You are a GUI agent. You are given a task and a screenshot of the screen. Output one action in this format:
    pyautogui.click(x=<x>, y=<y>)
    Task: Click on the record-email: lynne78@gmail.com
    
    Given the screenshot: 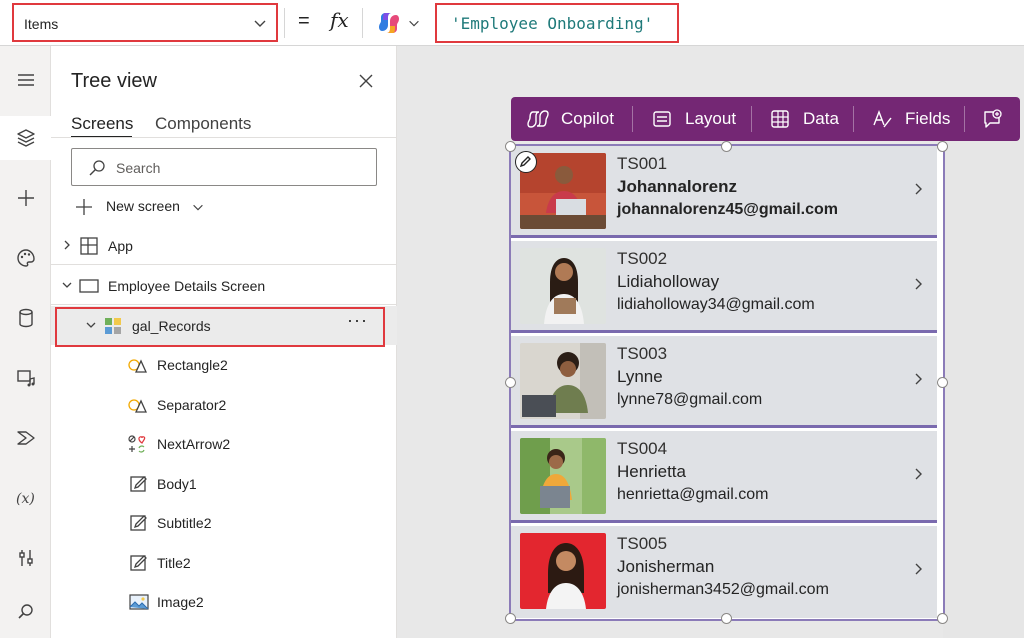 What is the action you would take?
    pyautogui.click(x=690, y=399)
    